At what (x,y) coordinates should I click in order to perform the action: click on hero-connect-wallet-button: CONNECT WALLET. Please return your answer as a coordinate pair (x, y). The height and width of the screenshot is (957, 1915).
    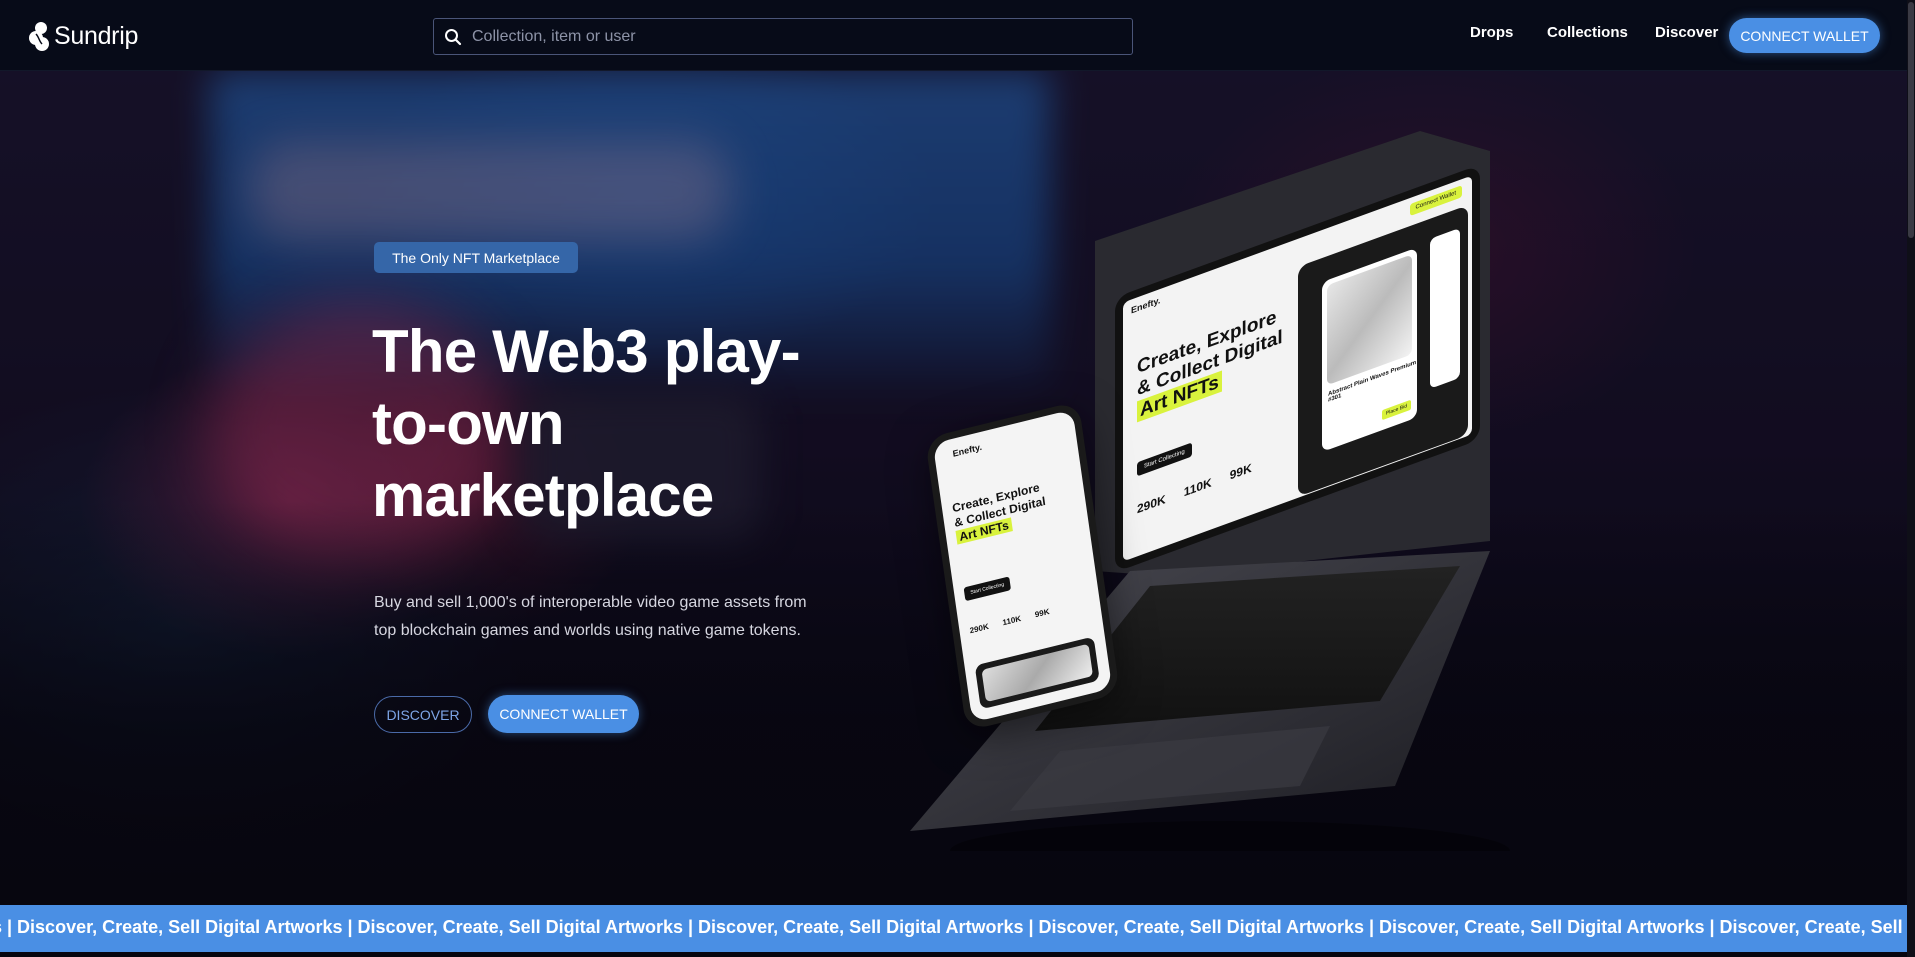
    Looking at the image, I should click on (563, 714).